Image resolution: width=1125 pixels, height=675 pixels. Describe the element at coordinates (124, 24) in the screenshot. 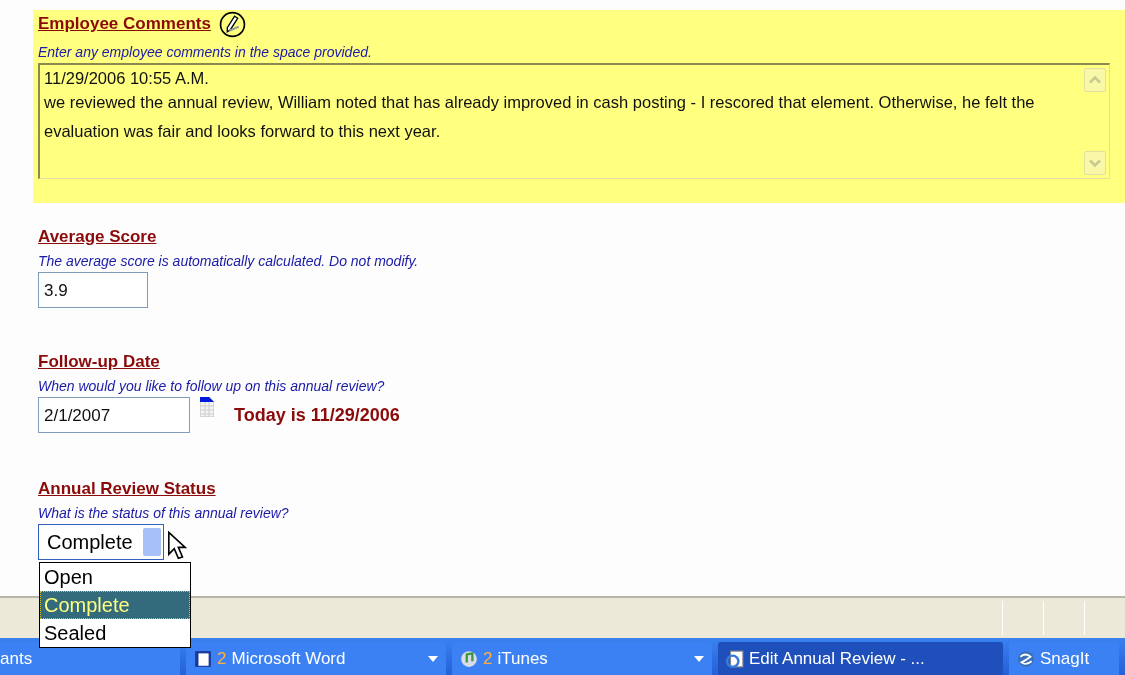

I see `section-title: Employee Comments` at that location.